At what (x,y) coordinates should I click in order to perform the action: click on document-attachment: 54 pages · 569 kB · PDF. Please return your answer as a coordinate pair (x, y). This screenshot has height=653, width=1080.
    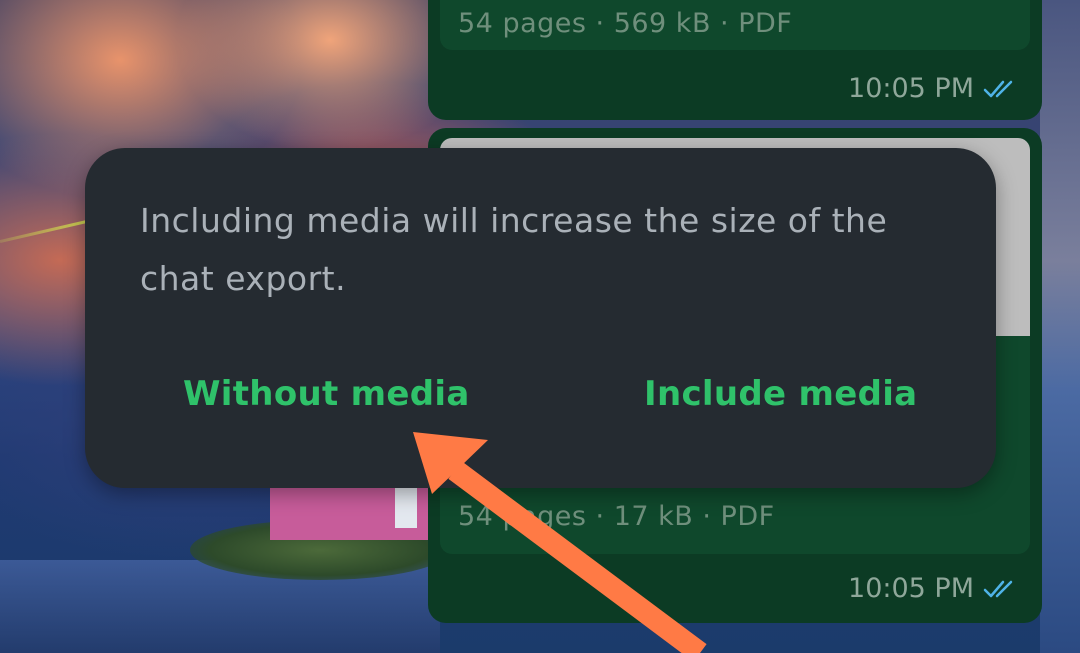
    Looking at the image, I should click on (735, 25).